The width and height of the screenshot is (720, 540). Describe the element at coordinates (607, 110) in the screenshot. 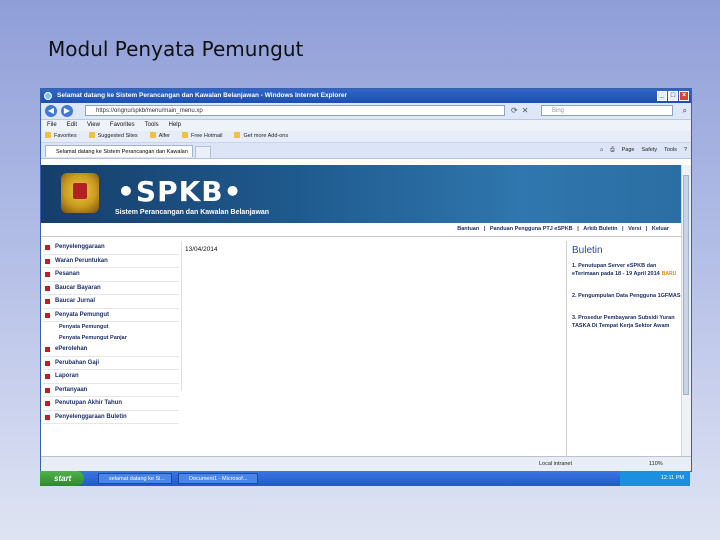

I see `search-input: Bing` at that location.